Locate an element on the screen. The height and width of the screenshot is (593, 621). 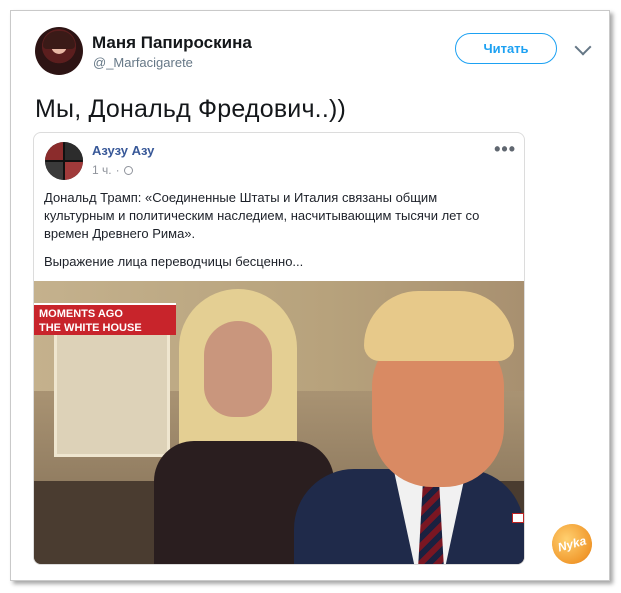
avatar is located at coordinates (59, 51).